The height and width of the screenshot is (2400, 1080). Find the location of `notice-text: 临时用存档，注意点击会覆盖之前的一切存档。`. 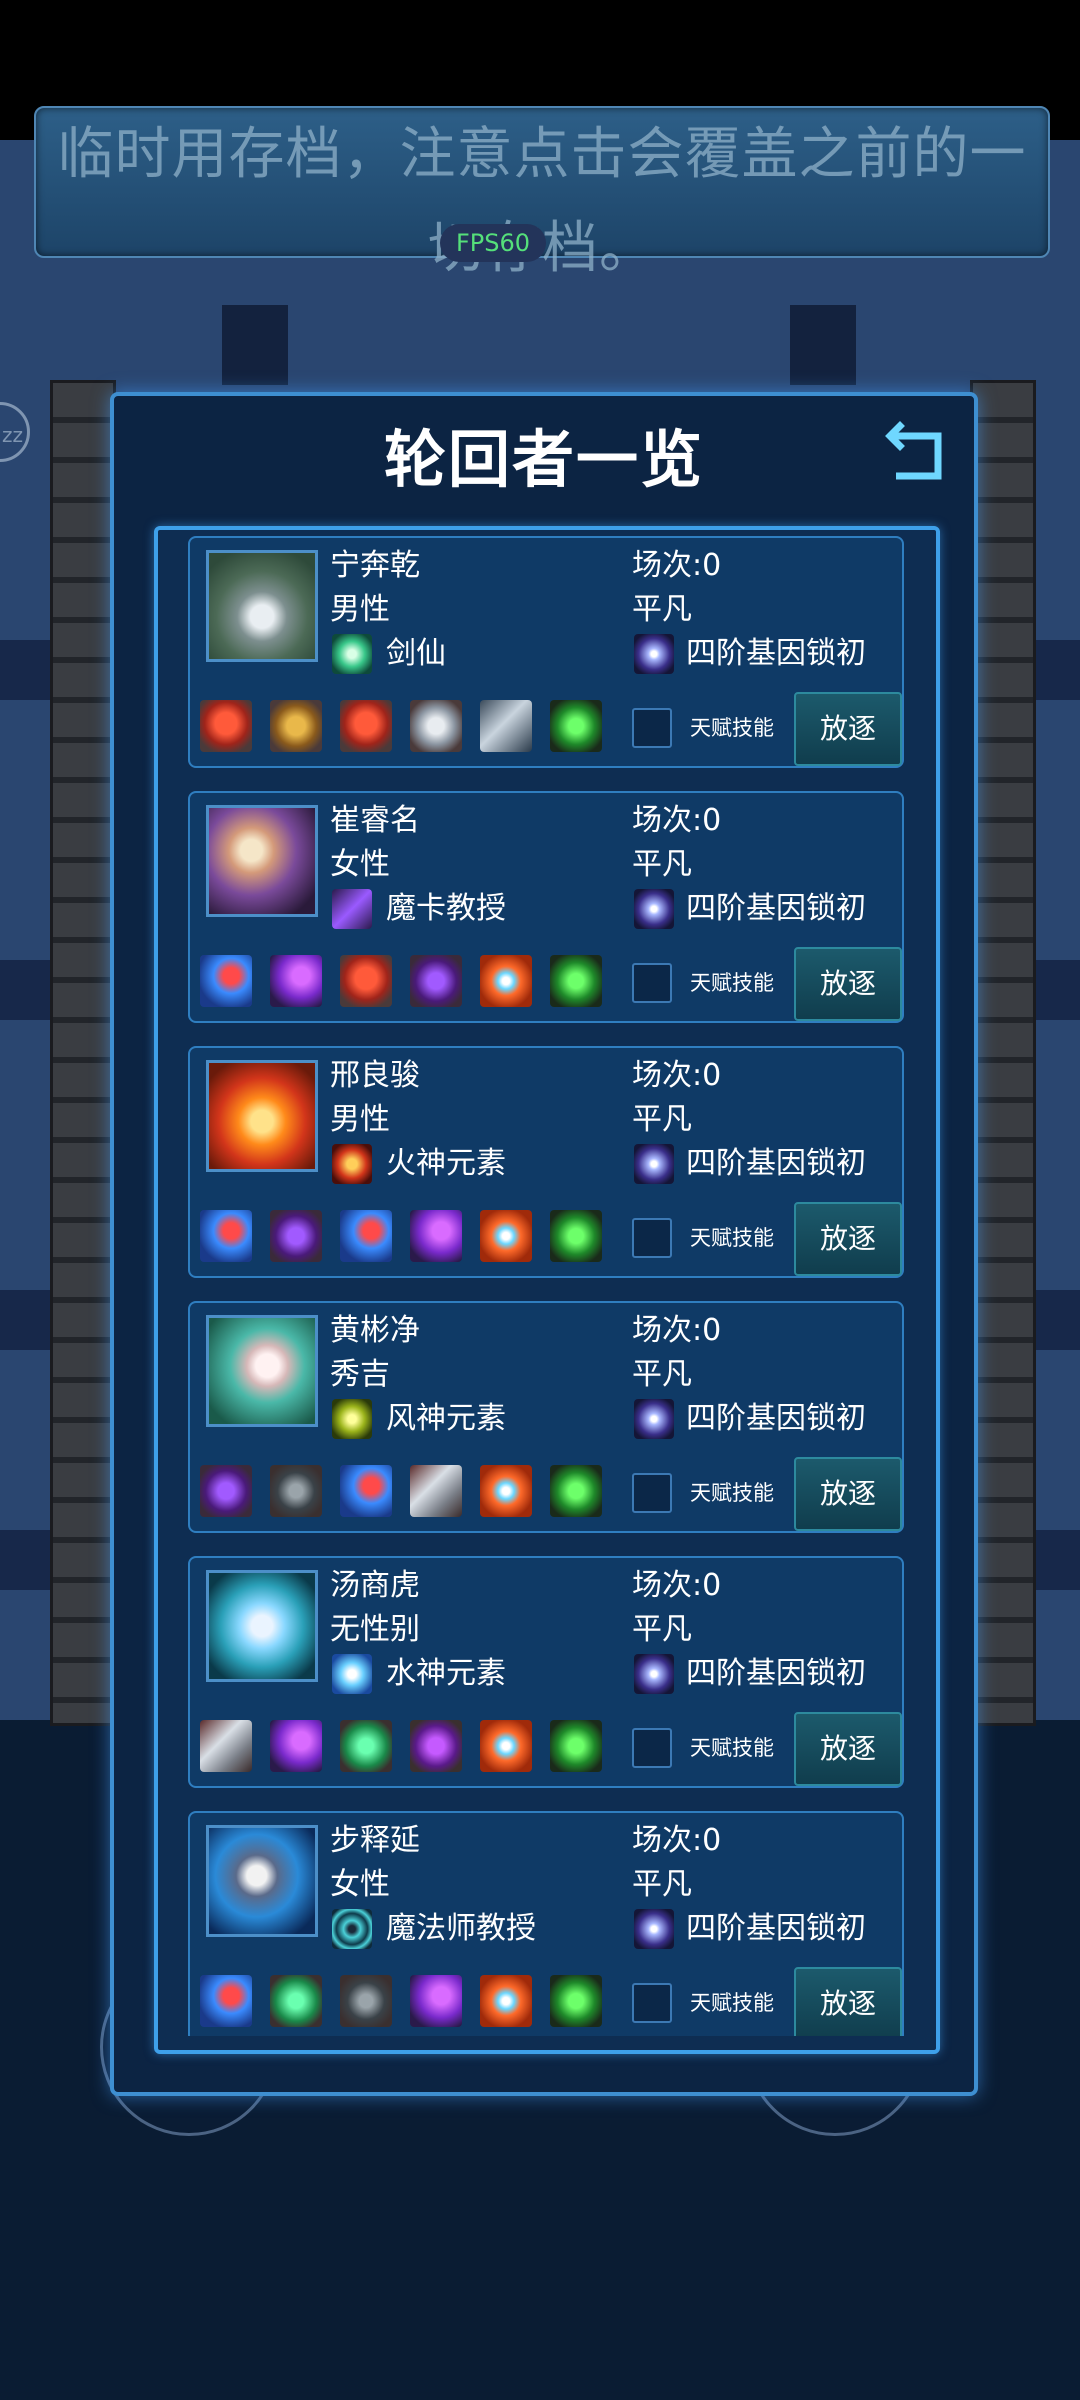

notice-text: 临时用存档，注意点击会覆盖之前的一切存档。 is located at coordinates (542, 201).